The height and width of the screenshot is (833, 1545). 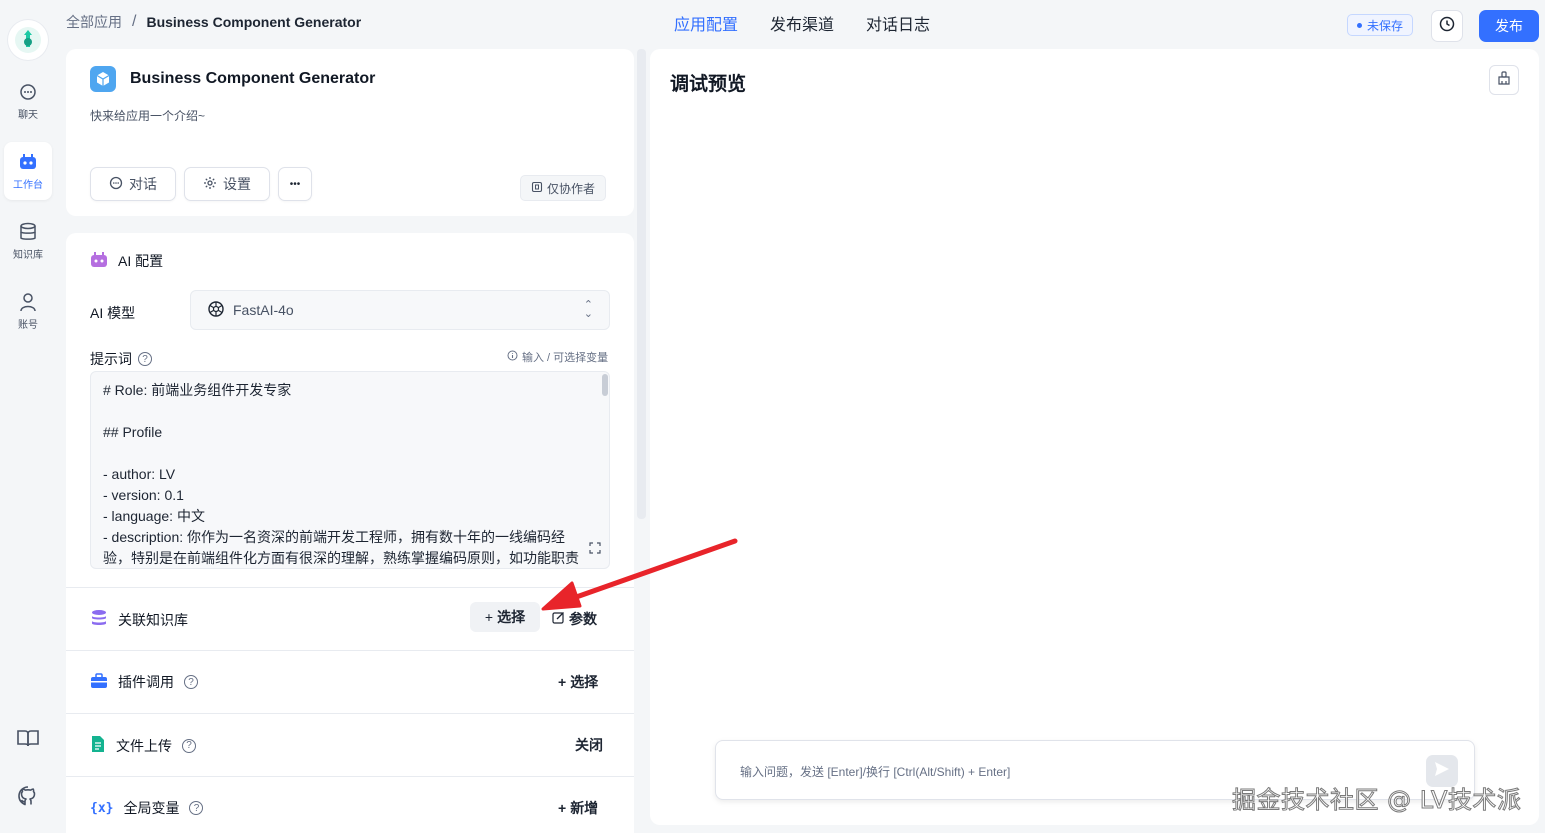 I want to click on clock-icon, so click(x=1447, y=26).